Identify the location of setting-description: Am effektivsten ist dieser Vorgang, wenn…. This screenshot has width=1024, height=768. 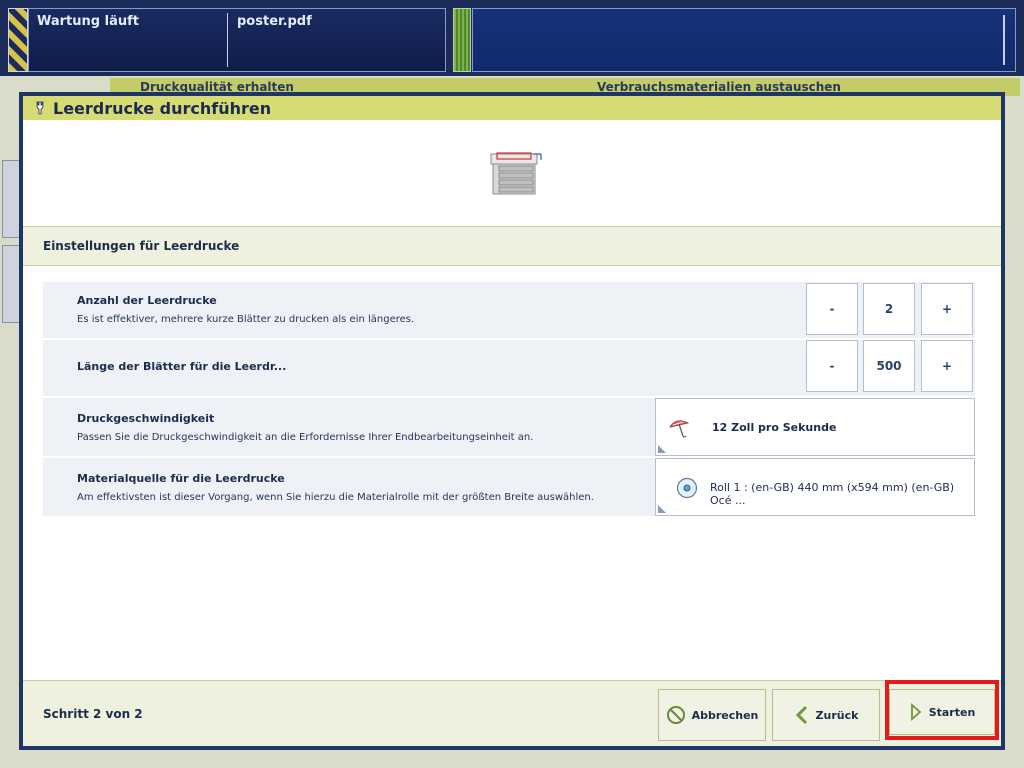
(335, 497).